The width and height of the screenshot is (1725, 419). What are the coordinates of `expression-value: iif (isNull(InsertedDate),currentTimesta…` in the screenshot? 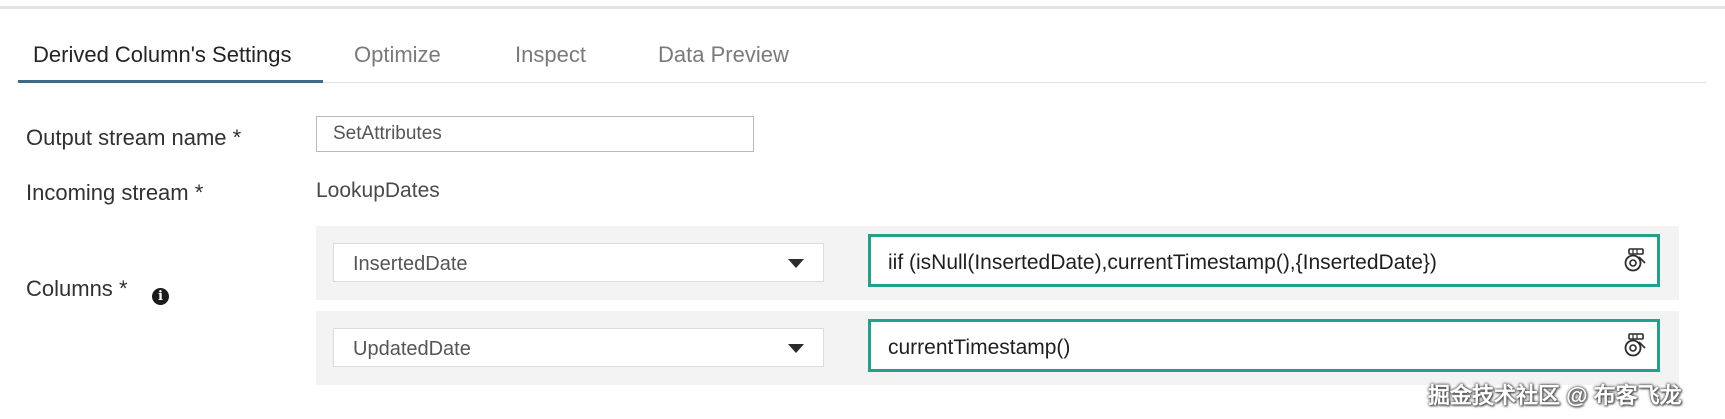 It's located at (1162, 262).